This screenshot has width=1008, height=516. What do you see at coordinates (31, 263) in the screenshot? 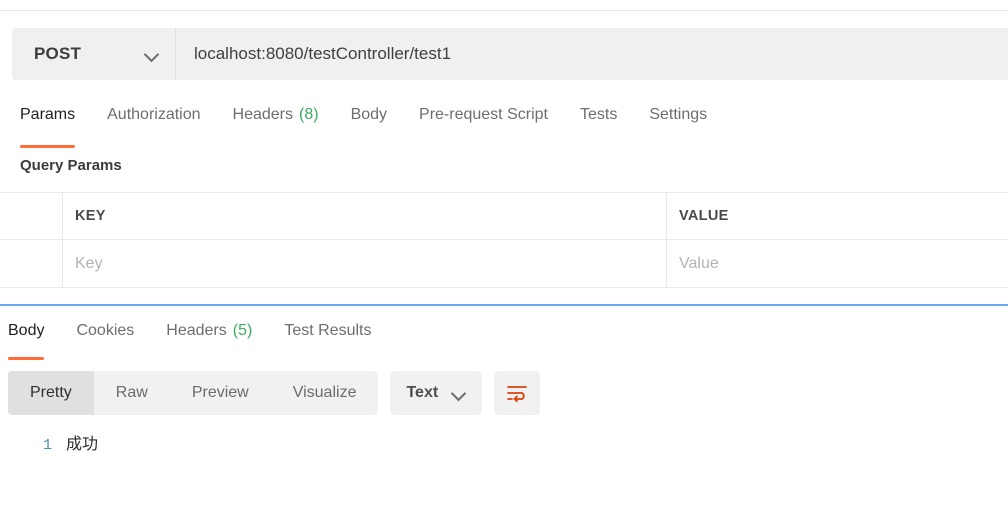
I see `row-checkbox-cell` at bounding box center [31, 263].